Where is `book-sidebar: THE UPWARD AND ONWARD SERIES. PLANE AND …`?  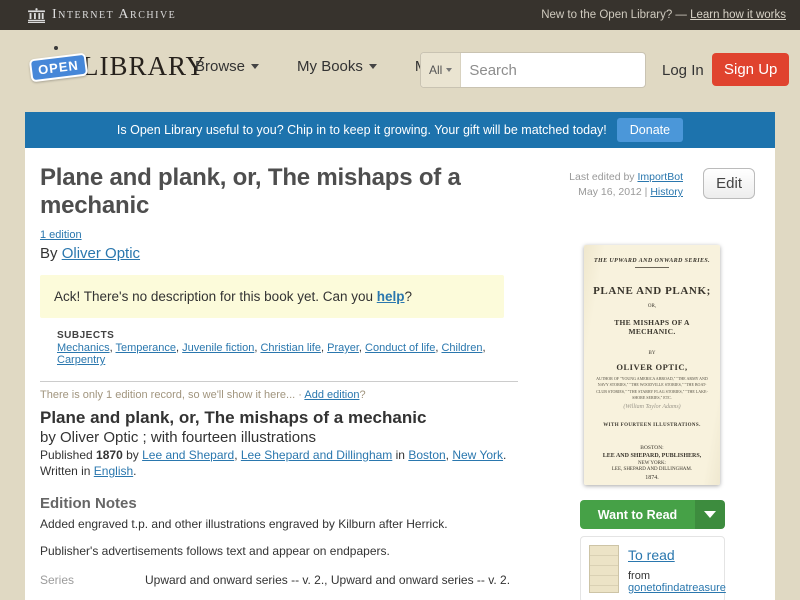
book-sidebar: THE UPWARD AND ONWARD SERIES. PLANE AND … is located at coordinates (652, 374).